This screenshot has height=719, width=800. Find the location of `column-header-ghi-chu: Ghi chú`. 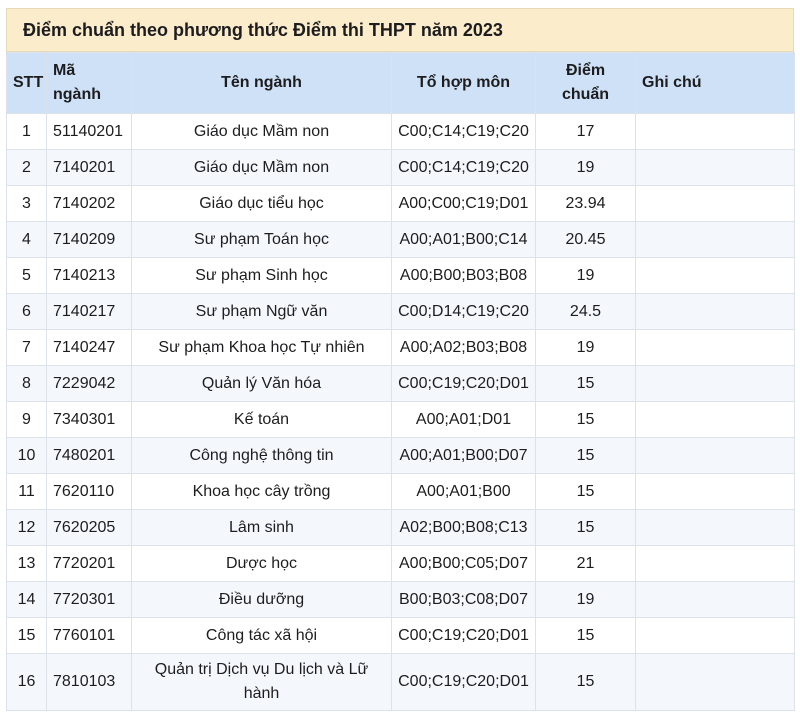

column-header-ghi-chu: Ghi chú is located at coordinates (715, 83).